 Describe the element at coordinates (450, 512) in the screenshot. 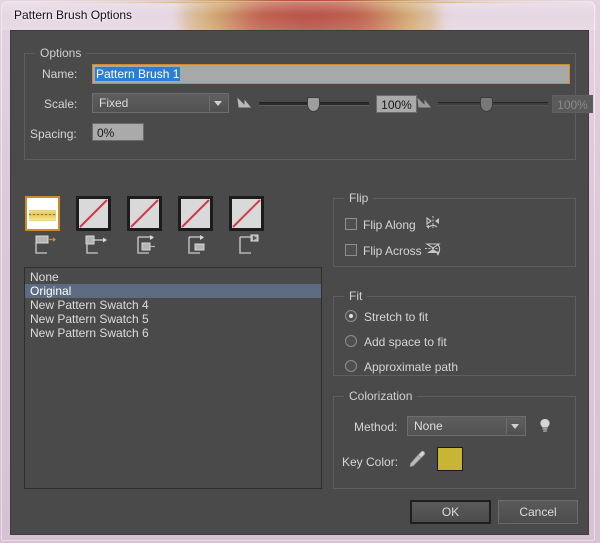

I see `ok-button: OK` at that location.